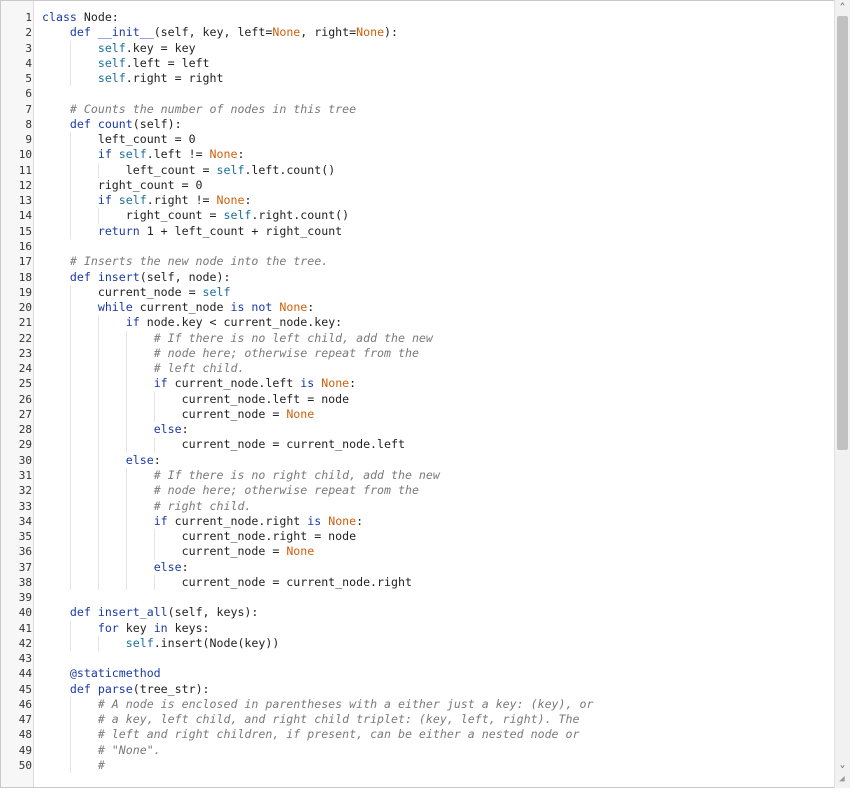  I want to click on code-line: 33 # right child., so click(425, 506).